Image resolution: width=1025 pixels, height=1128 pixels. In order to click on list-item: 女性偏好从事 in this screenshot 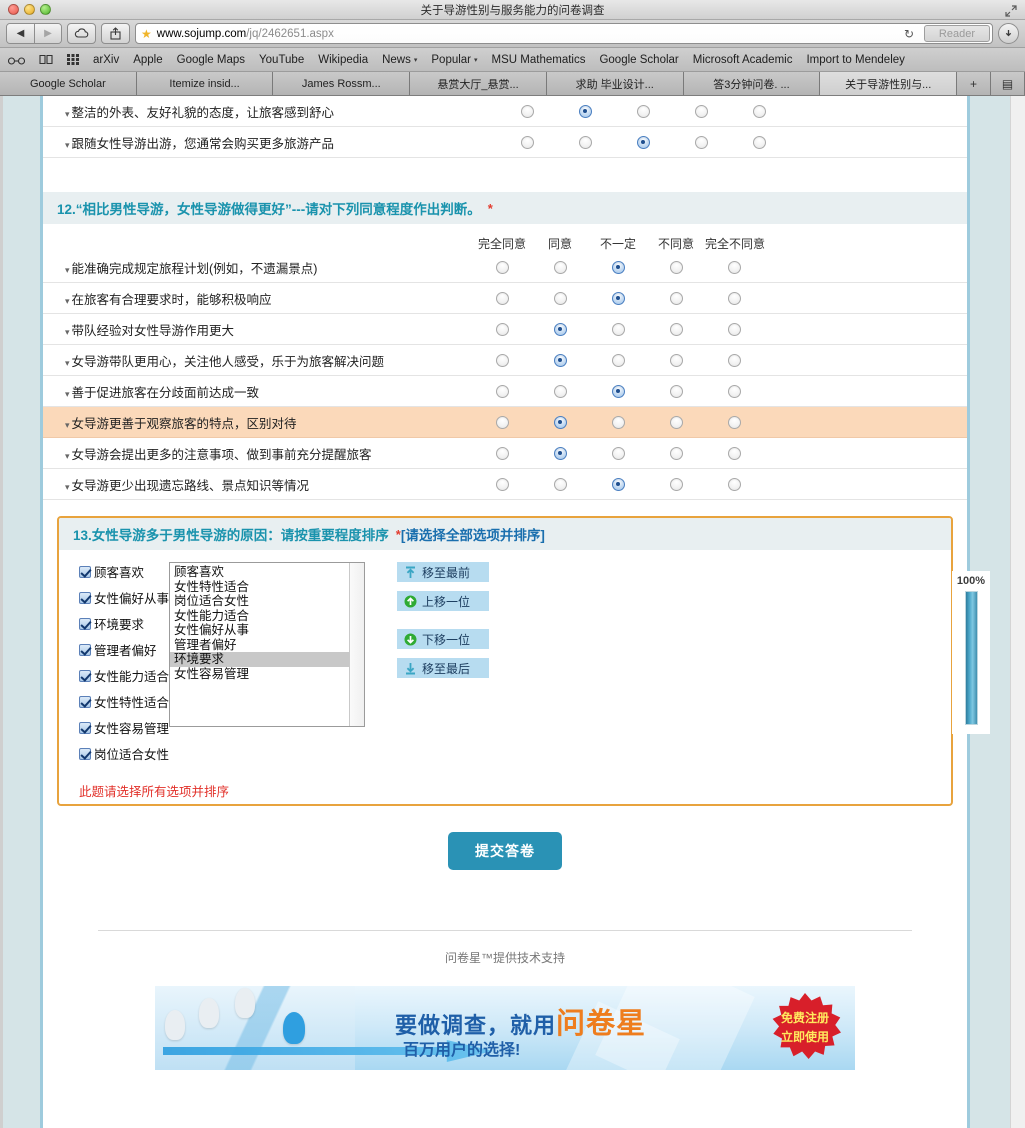, I will do `click(259, 630)`.